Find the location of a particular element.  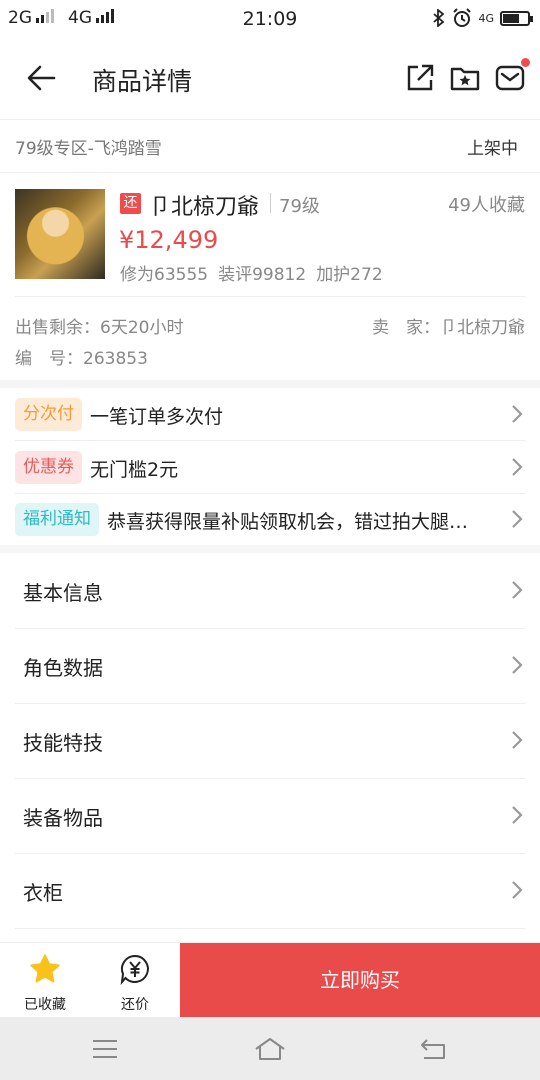

buy-now-button: 立即购买 is located at coordinates (360, 980).